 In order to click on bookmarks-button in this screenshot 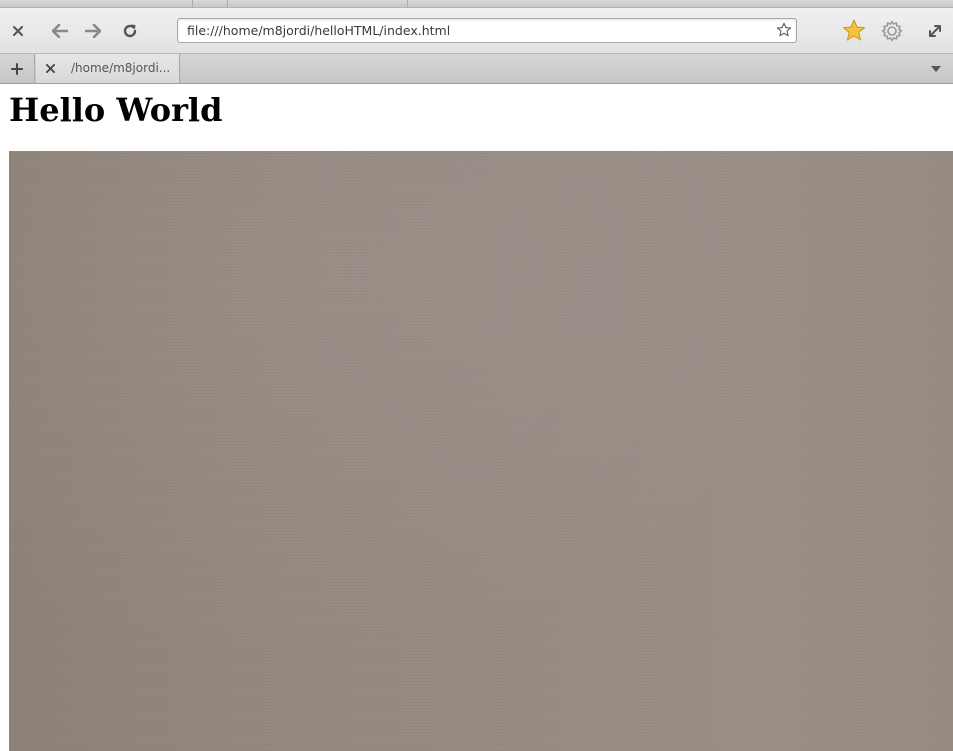, I will do `click(854, 30)`.